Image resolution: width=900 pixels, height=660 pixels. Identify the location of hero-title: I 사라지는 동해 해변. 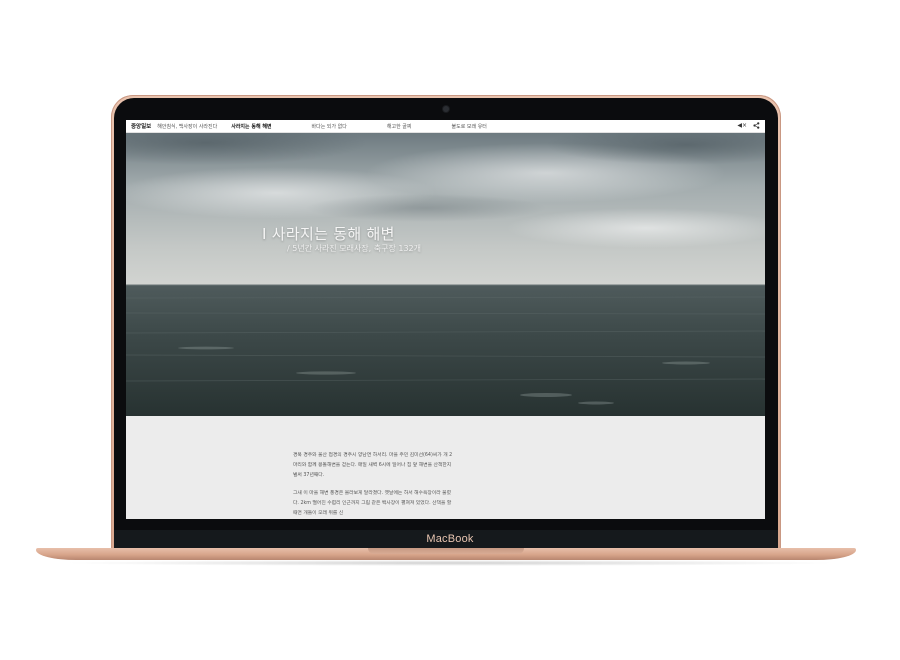
(328, 234).